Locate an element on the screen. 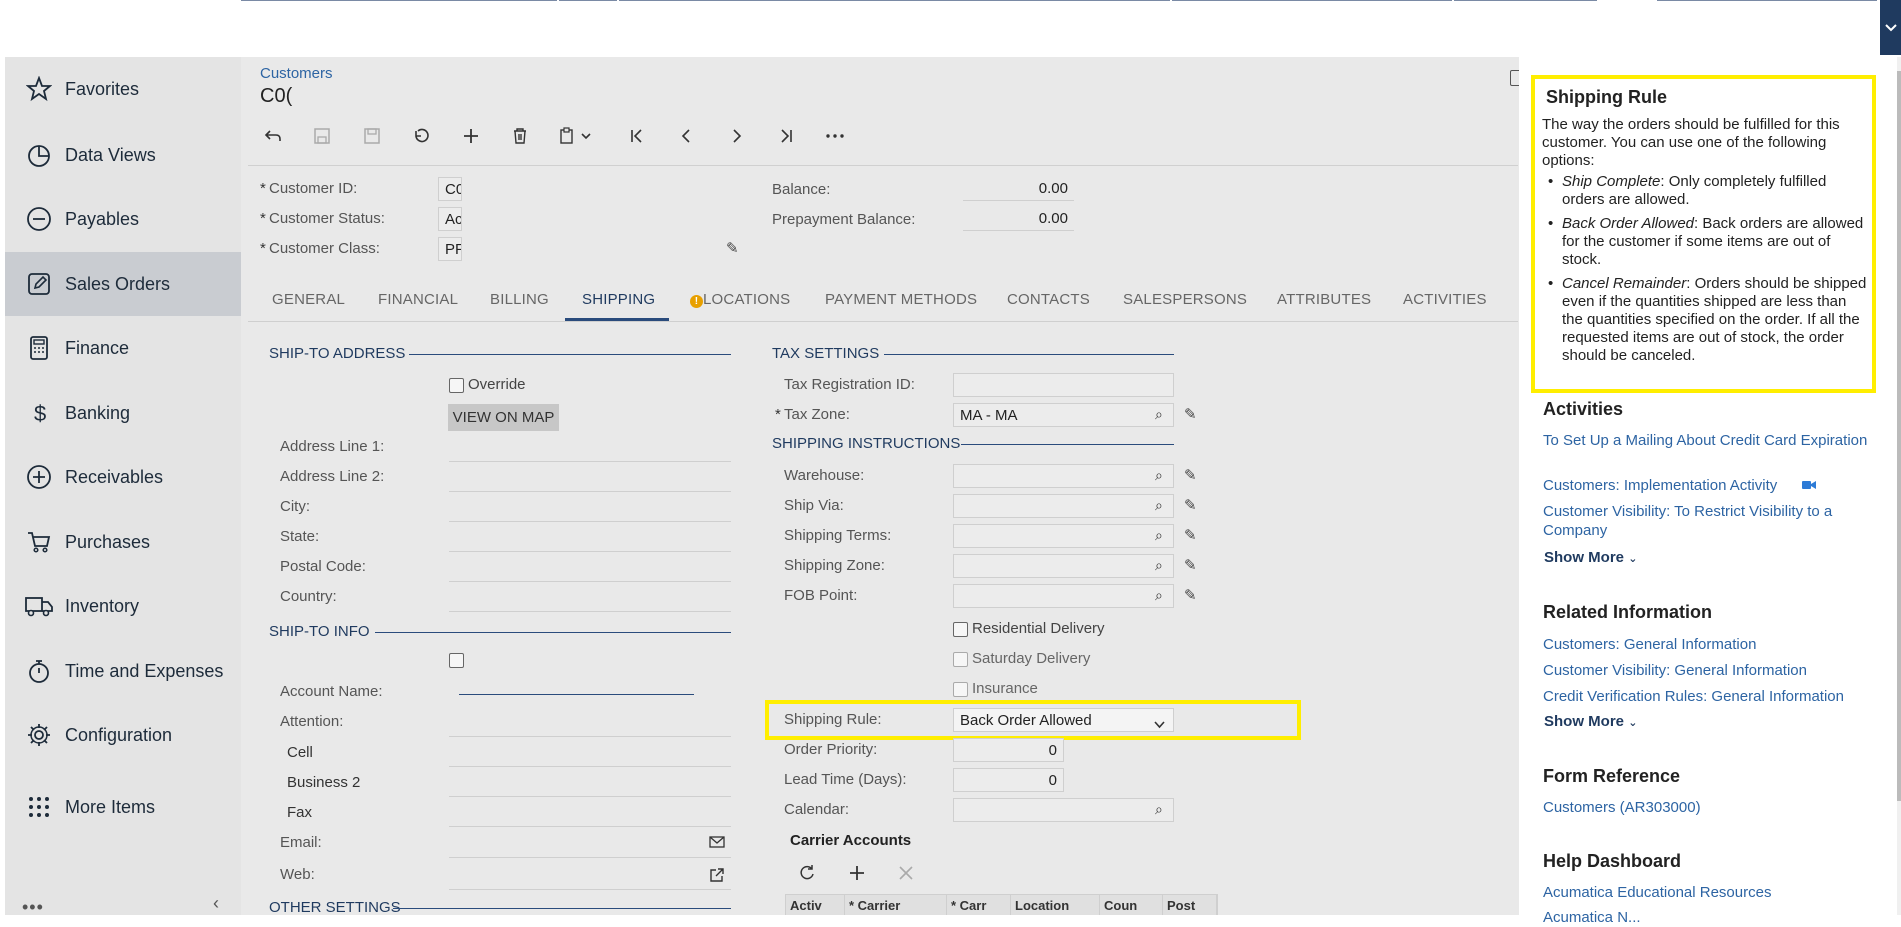 The height and width of the screenshot is (927, 1901). edit-ship-via-icon: ✎ is located at coordinates (1190, 505).